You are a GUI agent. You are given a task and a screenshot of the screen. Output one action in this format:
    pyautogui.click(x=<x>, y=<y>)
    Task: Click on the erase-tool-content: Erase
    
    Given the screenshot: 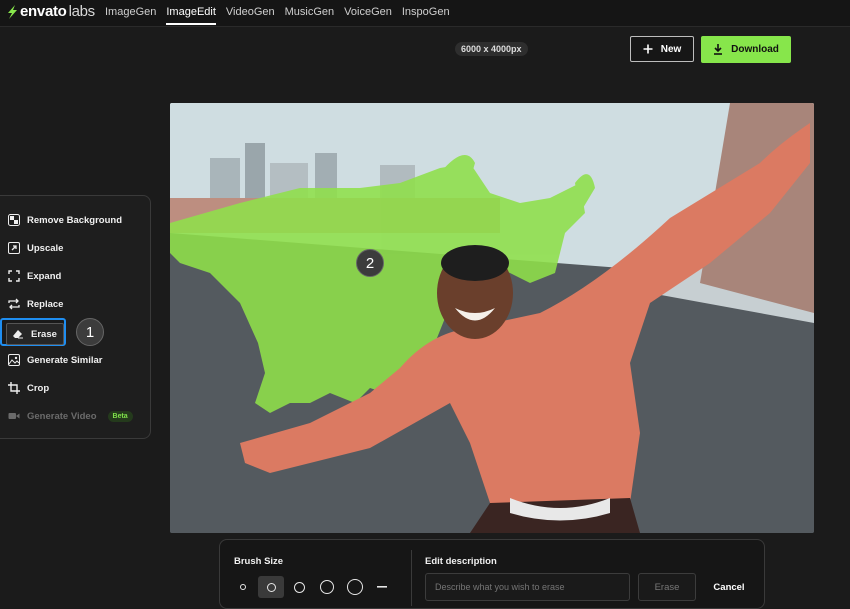 What is the action you would take?
    pyautogui.click(x=34, y=334)
    